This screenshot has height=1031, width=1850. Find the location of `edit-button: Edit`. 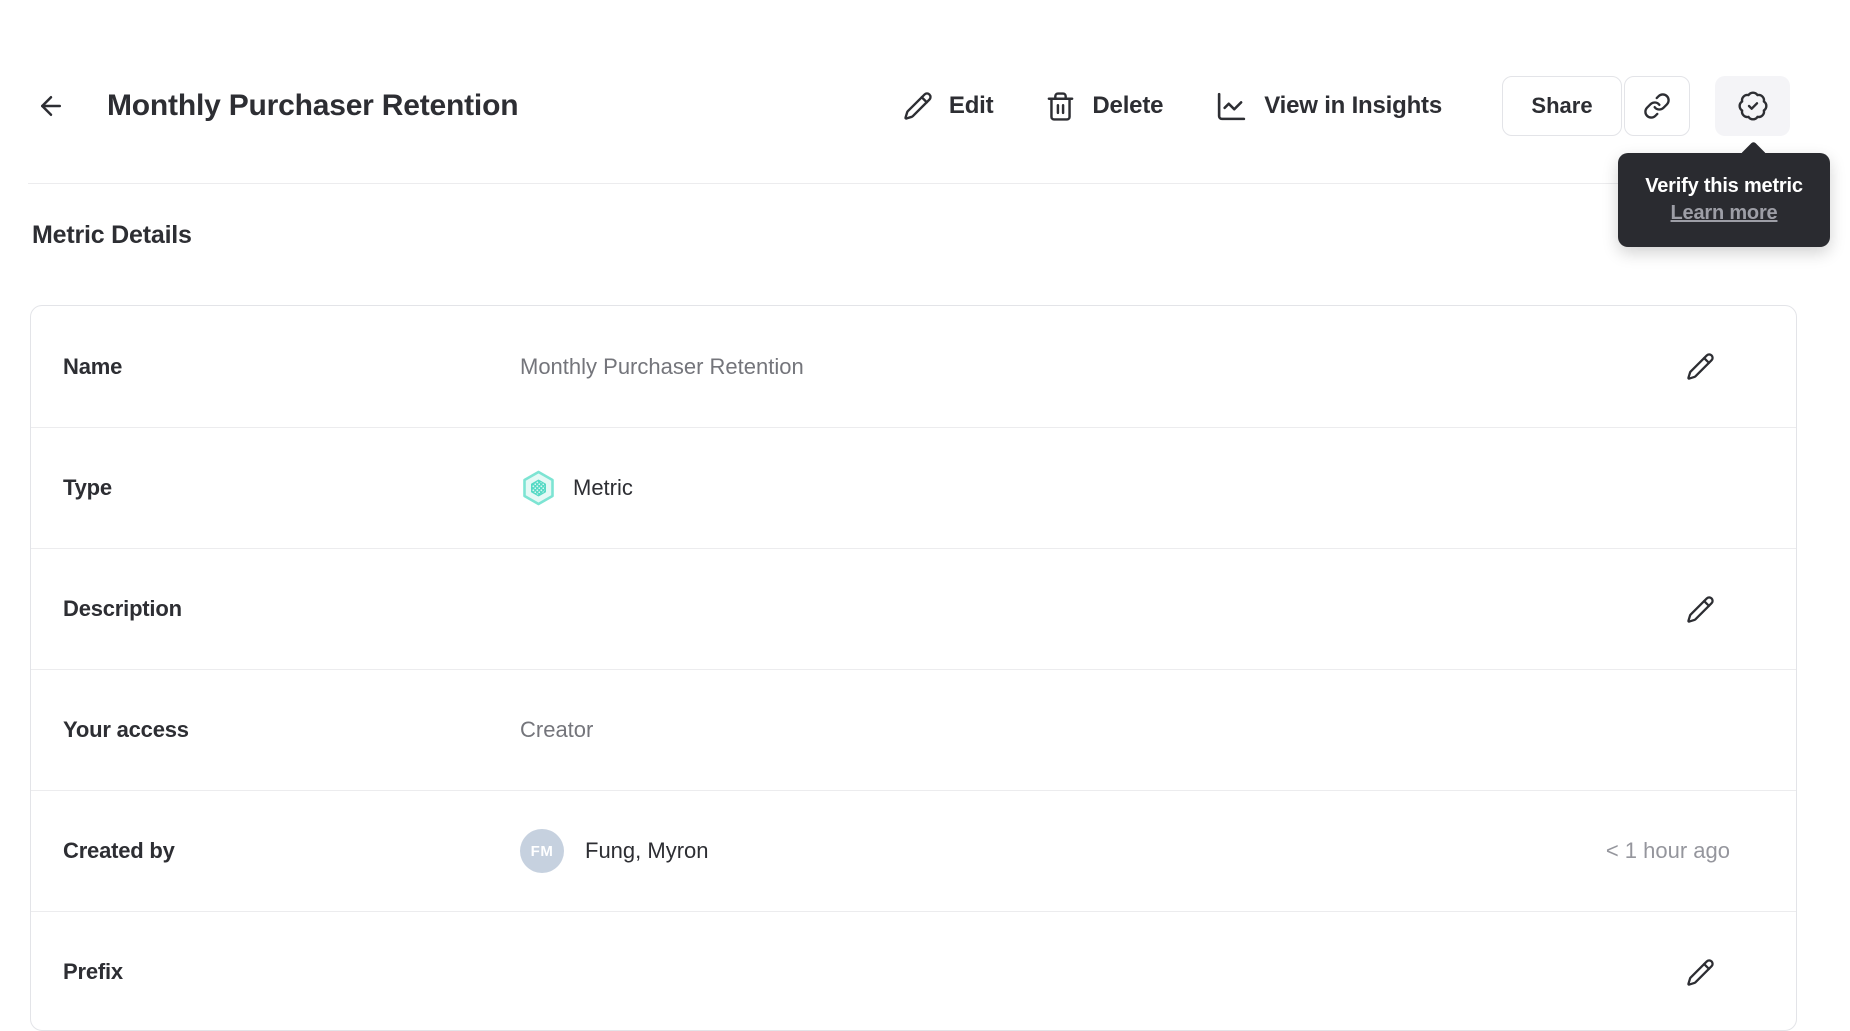

edit-button: Edit is located at coordinates (948, 106).